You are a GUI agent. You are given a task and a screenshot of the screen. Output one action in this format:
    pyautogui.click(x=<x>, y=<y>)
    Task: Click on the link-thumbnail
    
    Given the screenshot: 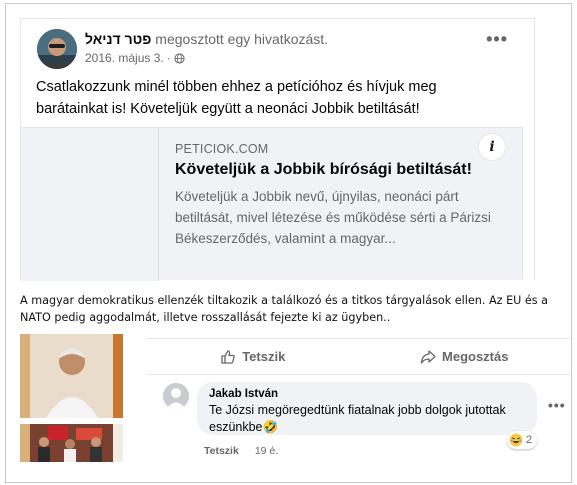 What is the action you would take?
    pyautogui.click(x=90, y=204)
    